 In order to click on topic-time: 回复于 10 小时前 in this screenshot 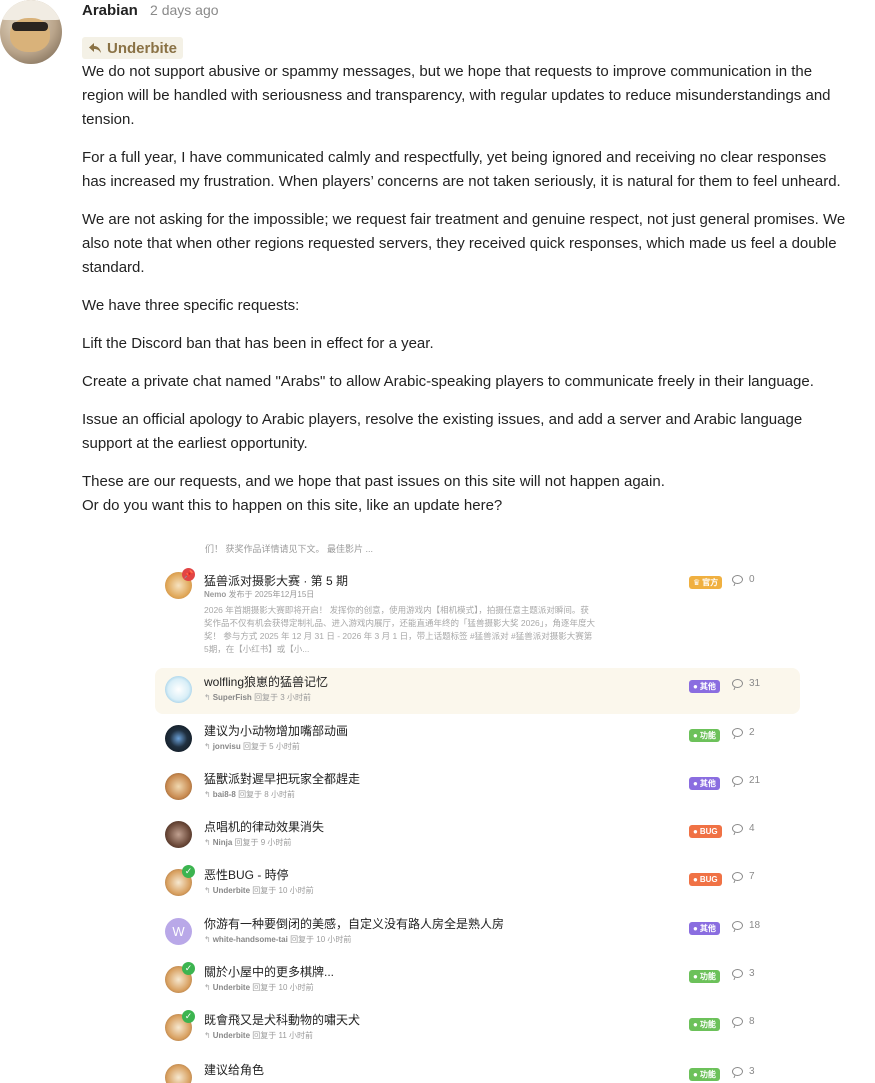, I will do `click(283, 987)`.